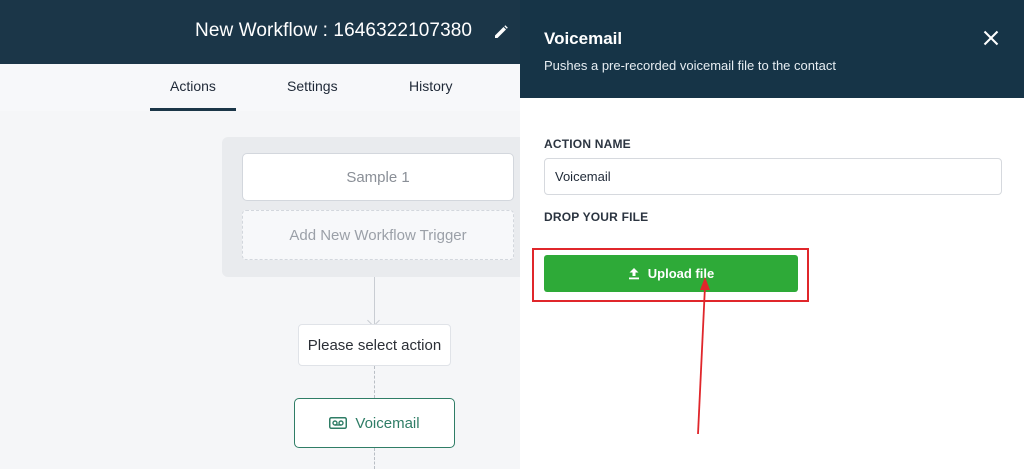 This screenshot has height=469, width=1024. I want to click on workflow-title: New Workflow : 1646322107380, so click(334, 30).